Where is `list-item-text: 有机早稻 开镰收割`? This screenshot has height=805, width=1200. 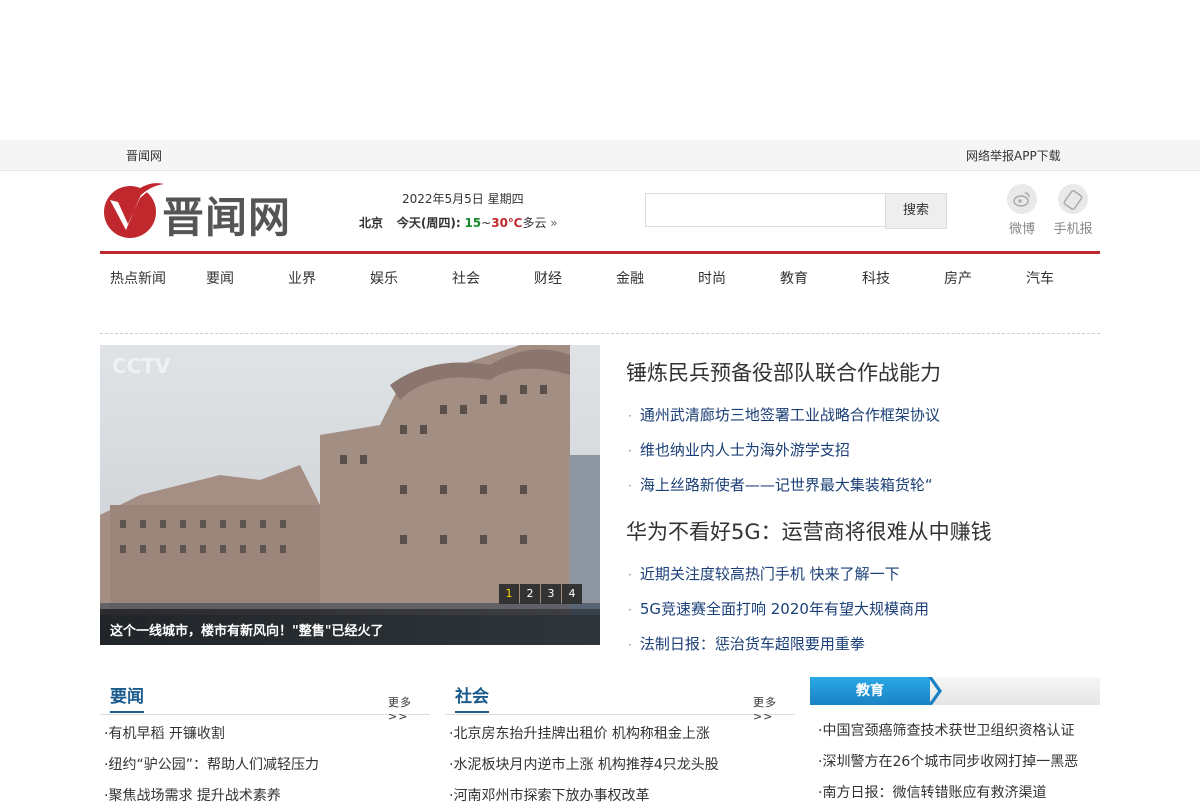
list-item-text: 有机早稻 开镰收割 is located at coordinates (166, 734).